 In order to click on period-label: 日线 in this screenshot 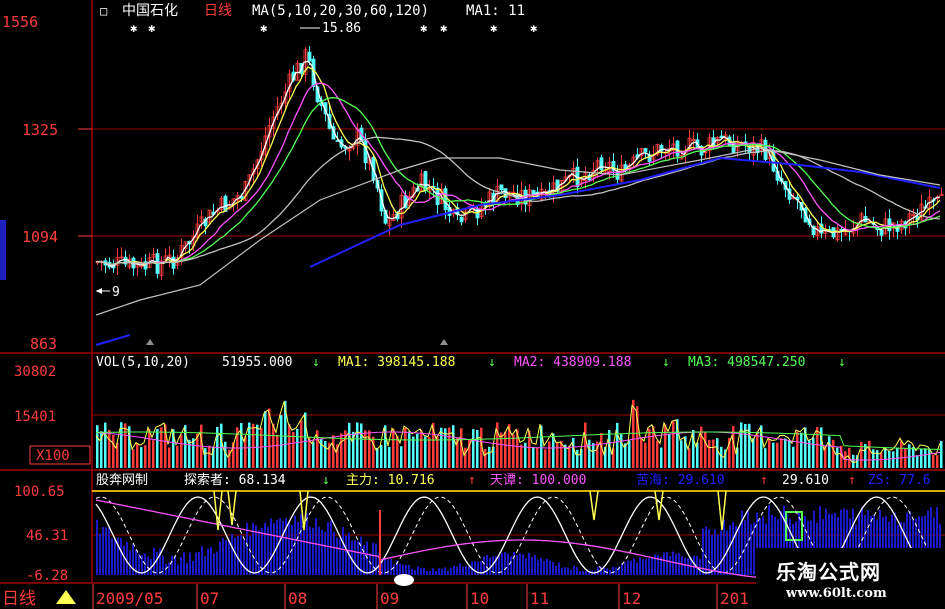, I will do `click(218, 11)`.